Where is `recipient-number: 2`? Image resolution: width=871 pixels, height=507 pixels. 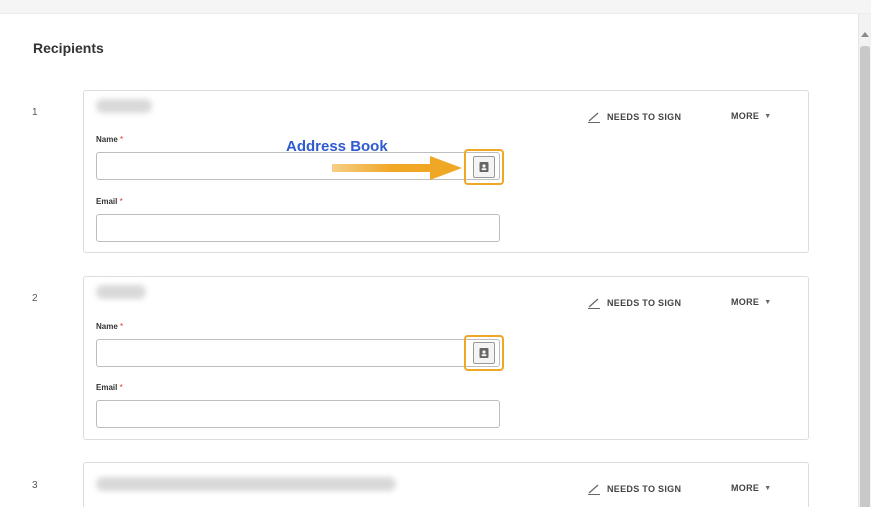
recipient-number: 2 is located at coordinates (35, 298).